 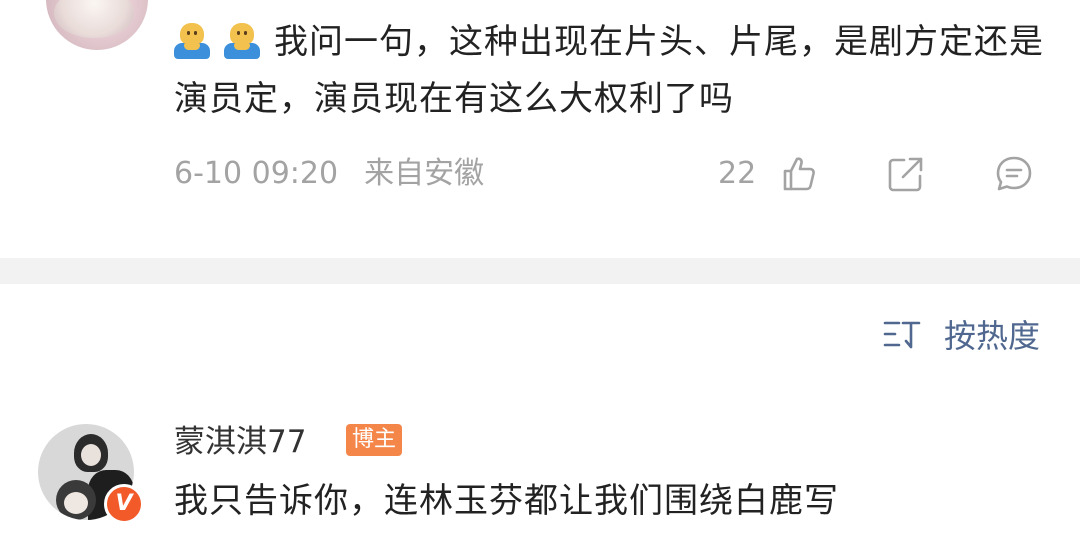 I want to click on avatar-image, so click(x=94, y=19).